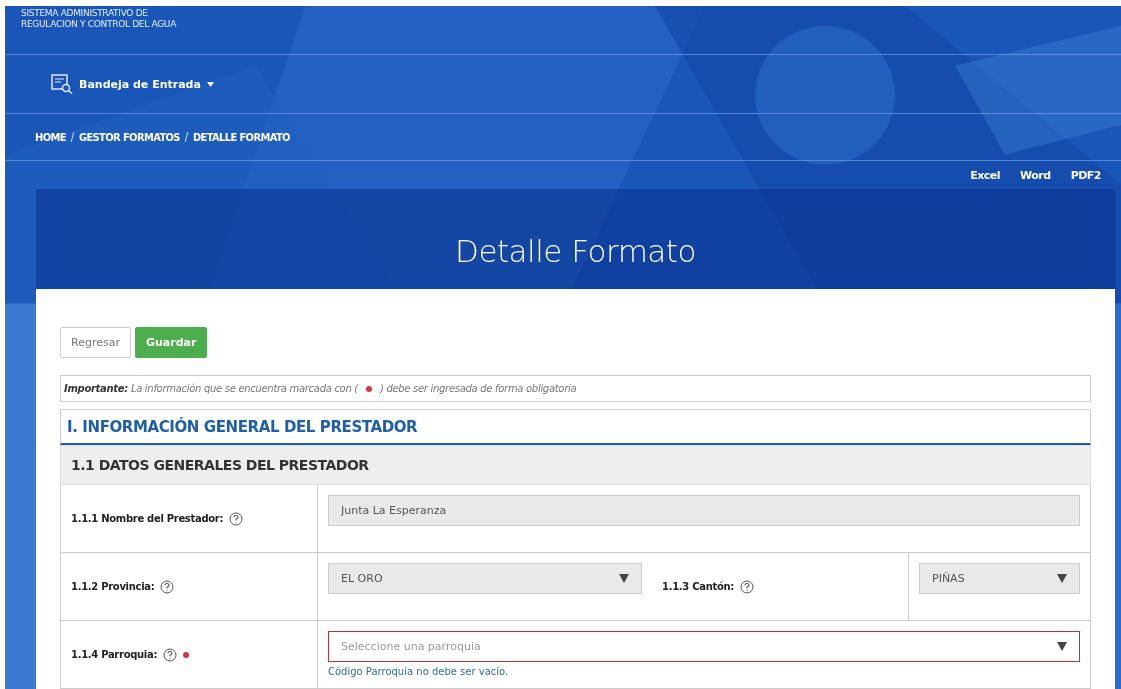 This screenshot has height=689, width=1121. I want to click on system-name: SISTEMA ADMINISTRATIVO DE, so click(85, 13).